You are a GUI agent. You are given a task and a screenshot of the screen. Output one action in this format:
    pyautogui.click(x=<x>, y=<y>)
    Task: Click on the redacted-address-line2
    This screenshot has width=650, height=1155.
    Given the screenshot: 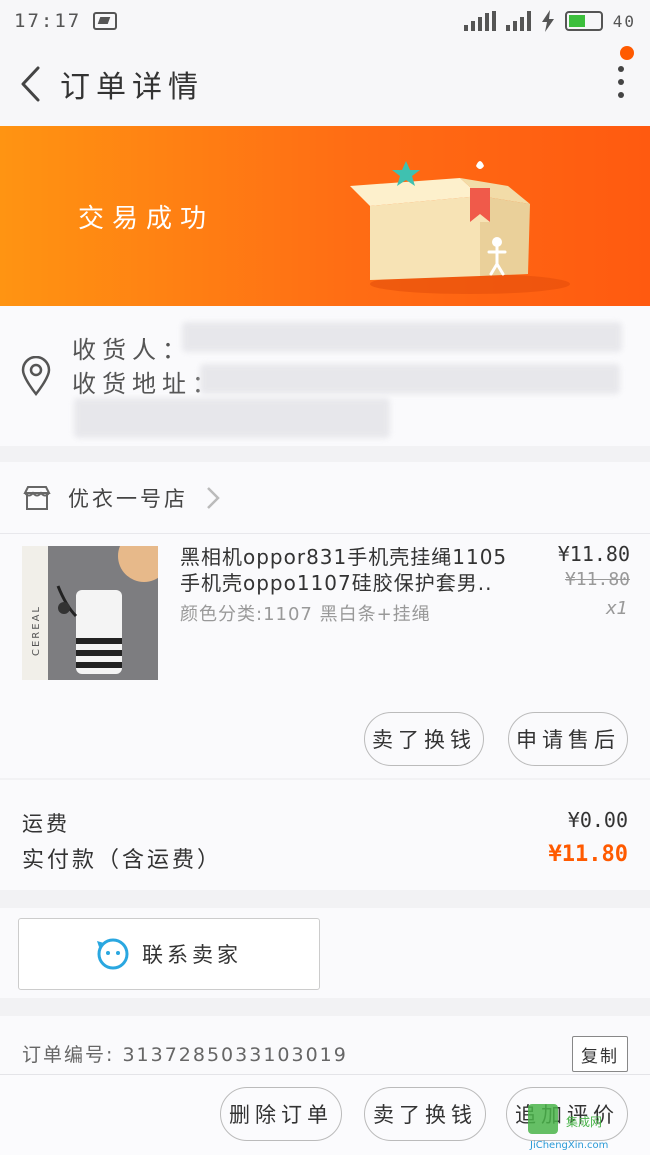 What is the action you would take?
    pyautogui.click(x=232, y=418)
    